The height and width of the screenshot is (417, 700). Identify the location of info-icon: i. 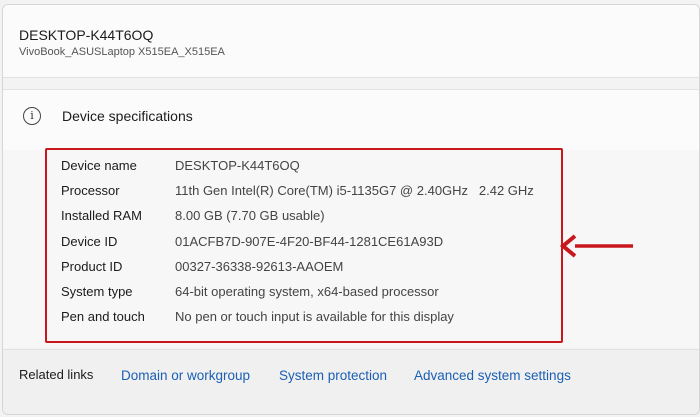
(32, 116).